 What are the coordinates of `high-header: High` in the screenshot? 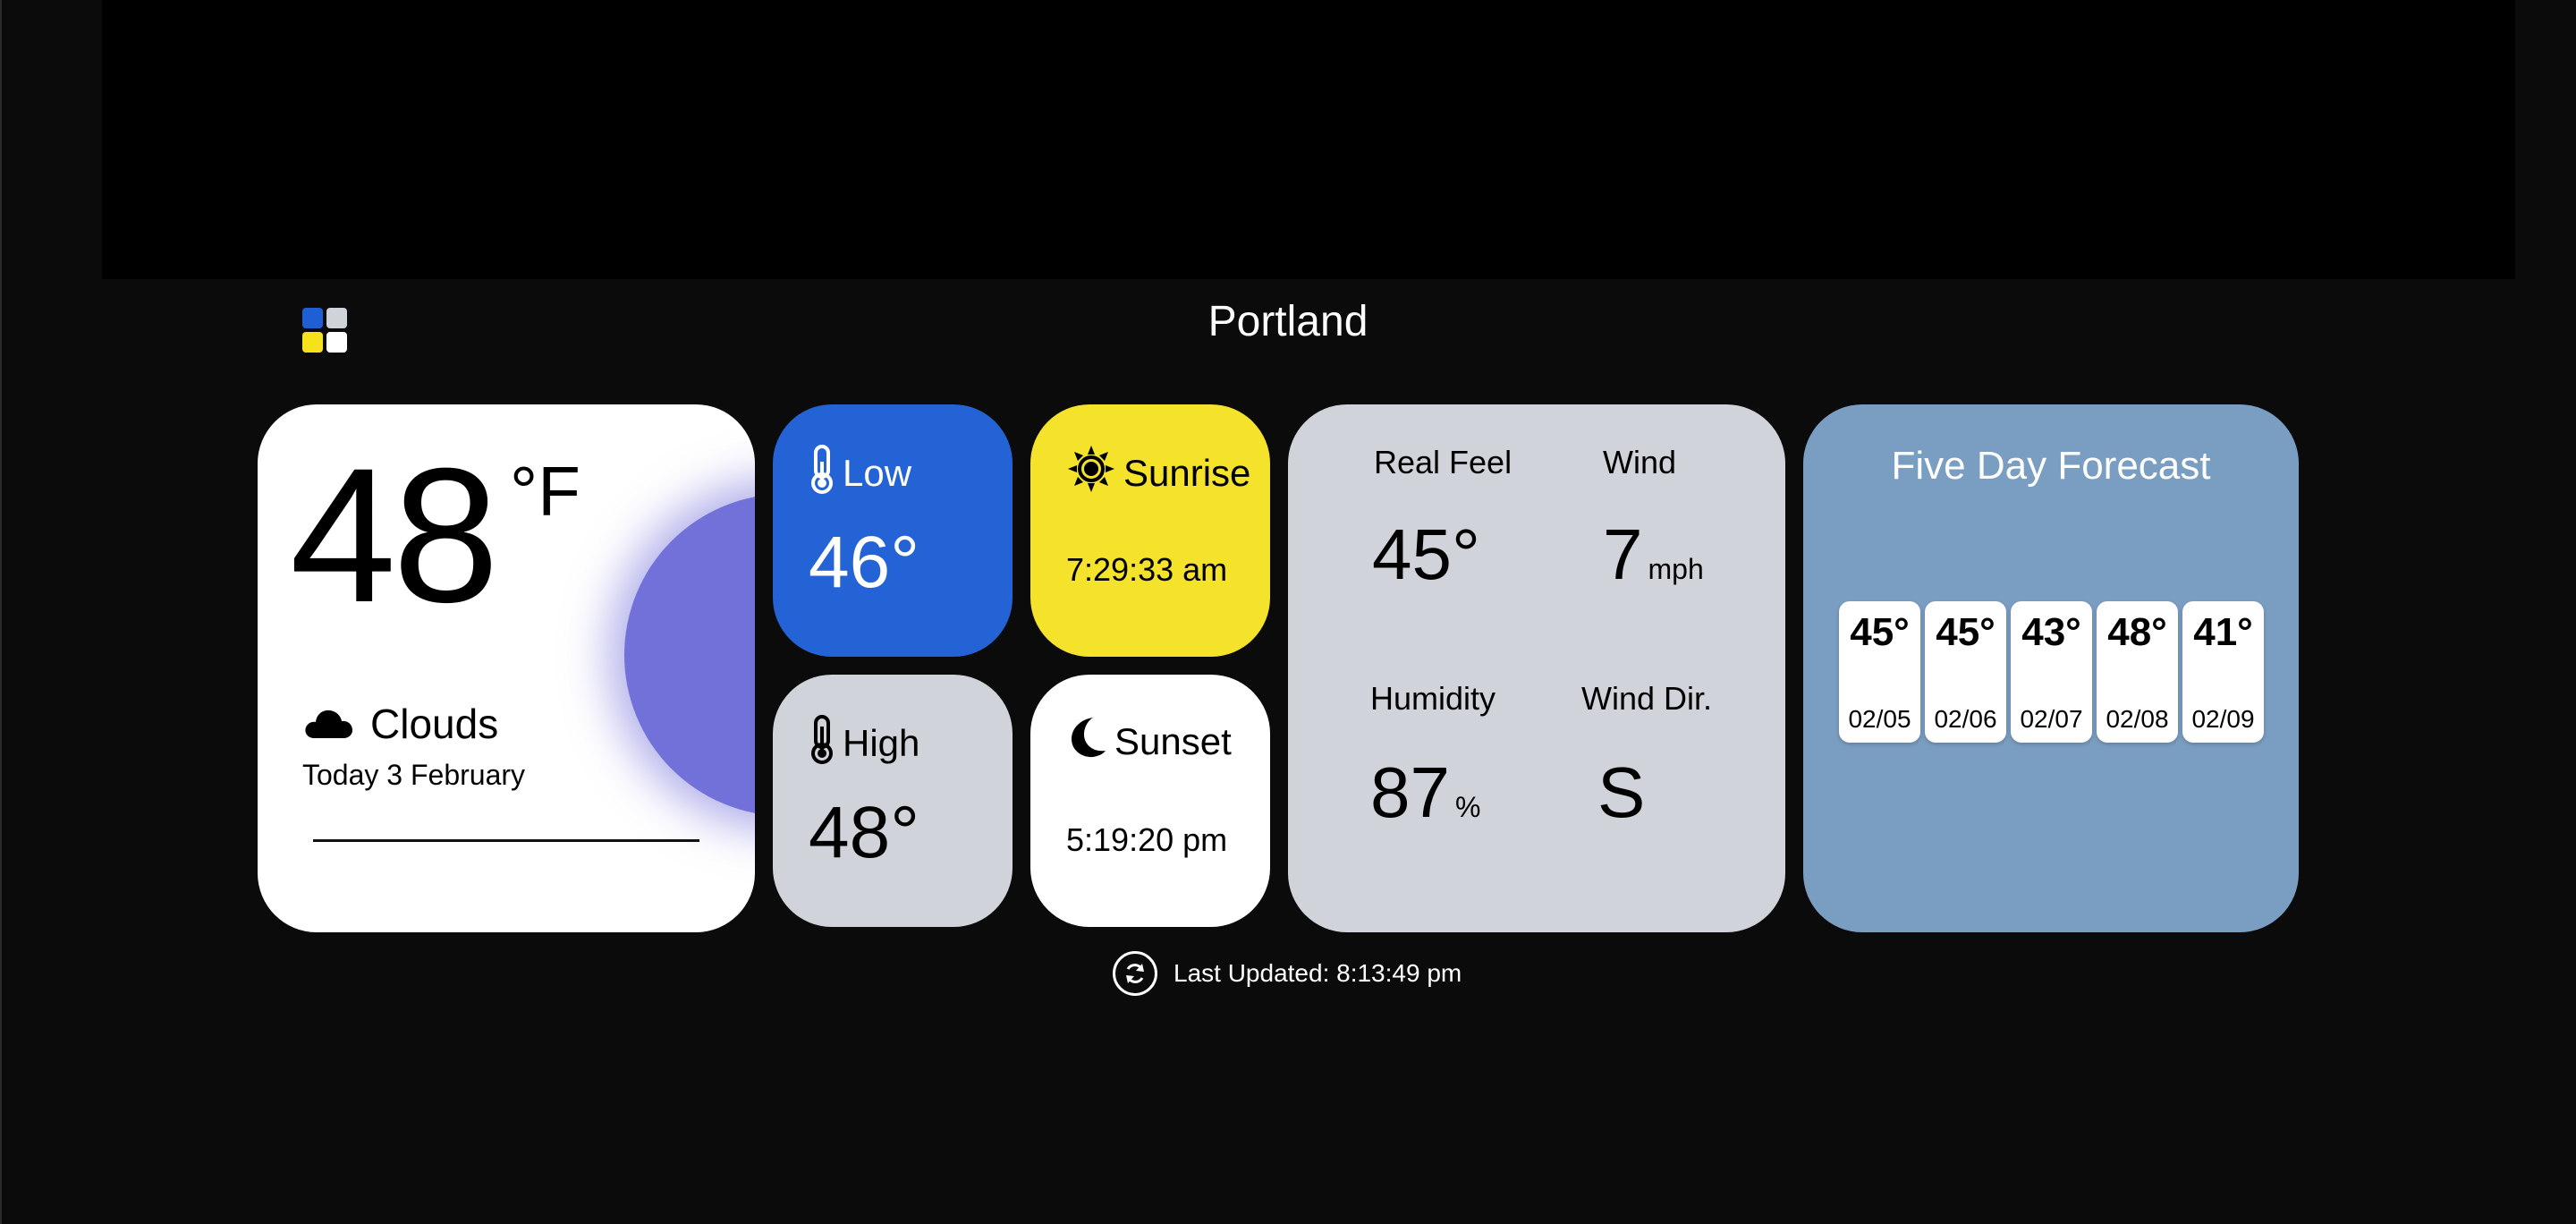 It's located at (864, 743).